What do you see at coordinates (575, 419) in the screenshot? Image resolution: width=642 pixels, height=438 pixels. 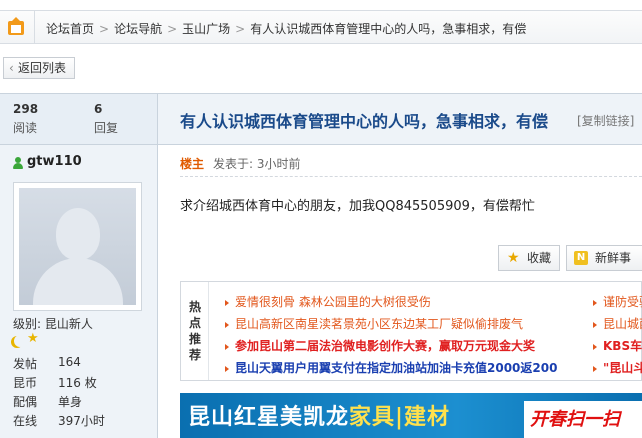 I see `banner-promo-text: 开春扫一扫` at bounding box center [575, 419].